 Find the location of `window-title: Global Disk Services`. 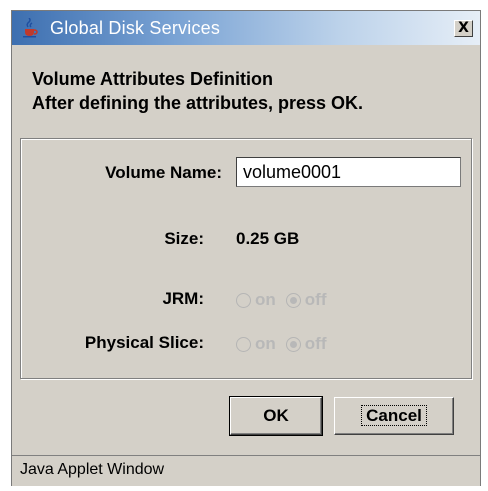

window-title: Global Disk Services is located at coordinates (135, 28).